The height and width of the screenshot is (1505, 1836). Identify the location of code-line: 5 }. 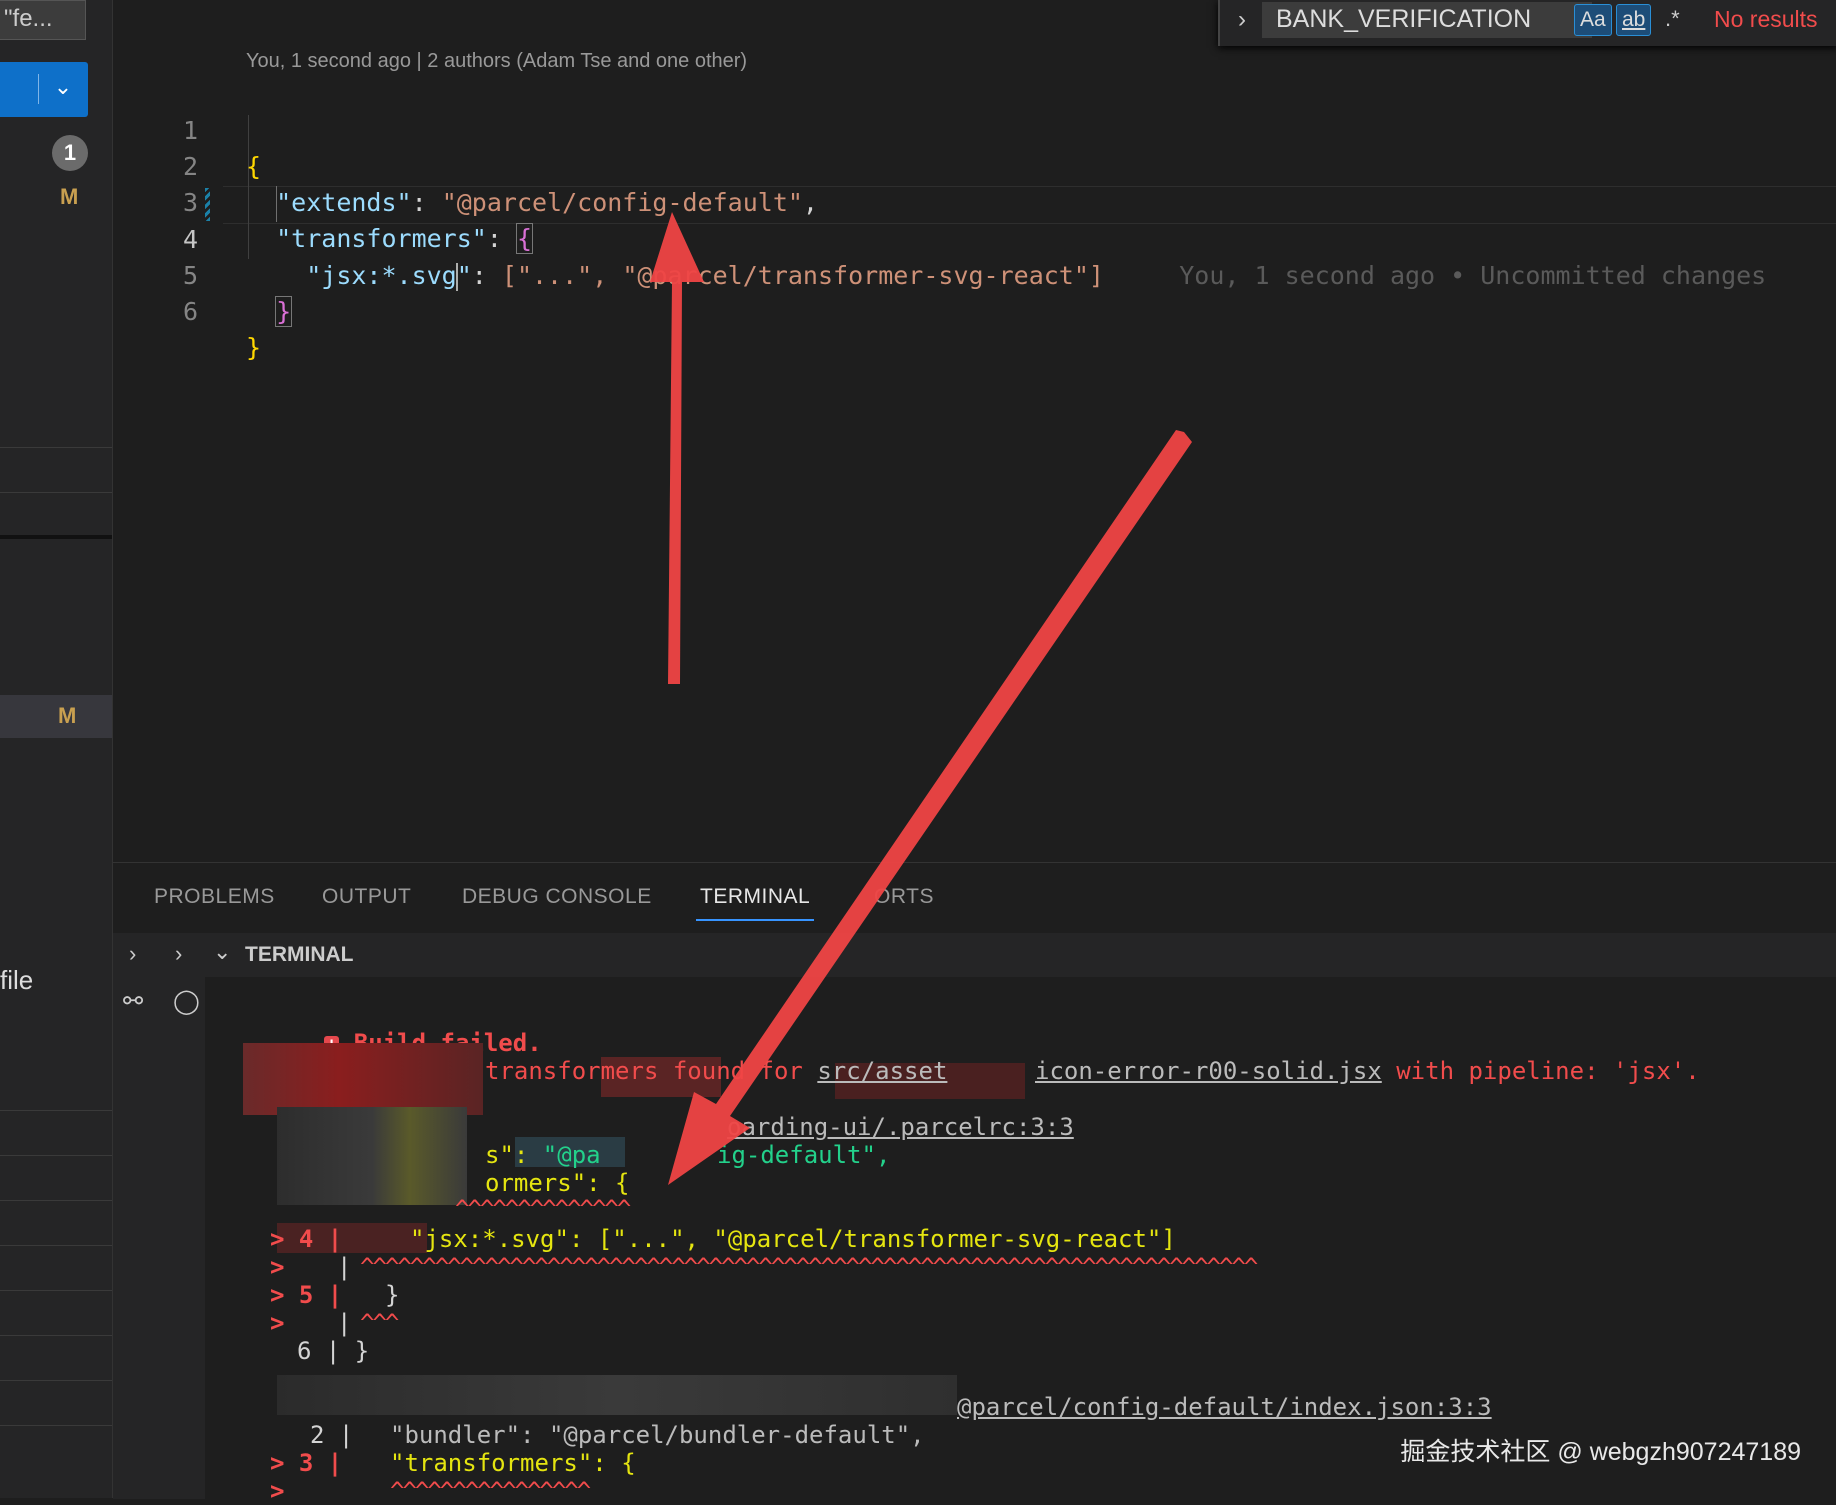
(974, 274).